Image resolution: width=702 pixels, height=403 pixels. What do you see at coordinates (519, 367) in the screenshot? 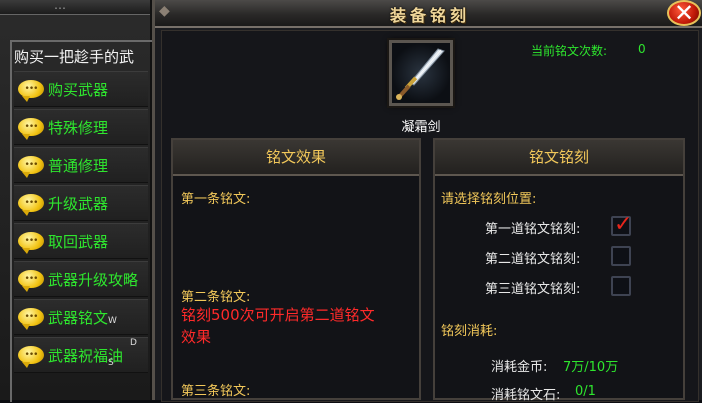
I see `gold-cost-label: 消耗金币:` at bounding box center [519, 367].